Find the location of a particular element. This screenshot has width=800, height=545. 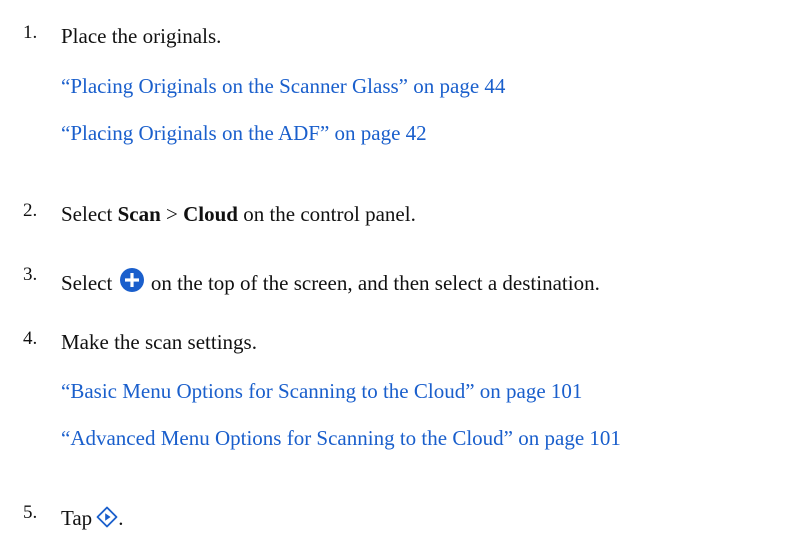

menu-arrow: > is located at coordinates (172, 214).